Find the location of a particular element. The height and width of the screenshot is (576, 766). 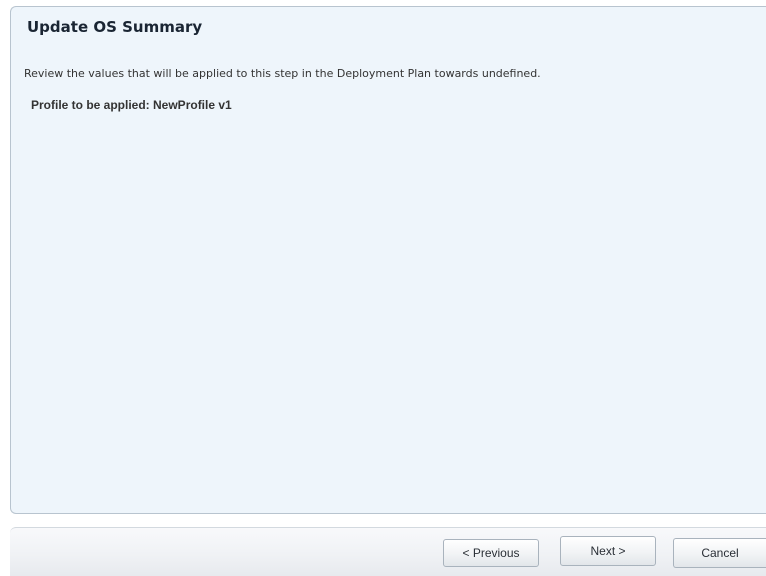

wizard-footer: < Previous Next > Cancel is located at coordinates (388, 551).